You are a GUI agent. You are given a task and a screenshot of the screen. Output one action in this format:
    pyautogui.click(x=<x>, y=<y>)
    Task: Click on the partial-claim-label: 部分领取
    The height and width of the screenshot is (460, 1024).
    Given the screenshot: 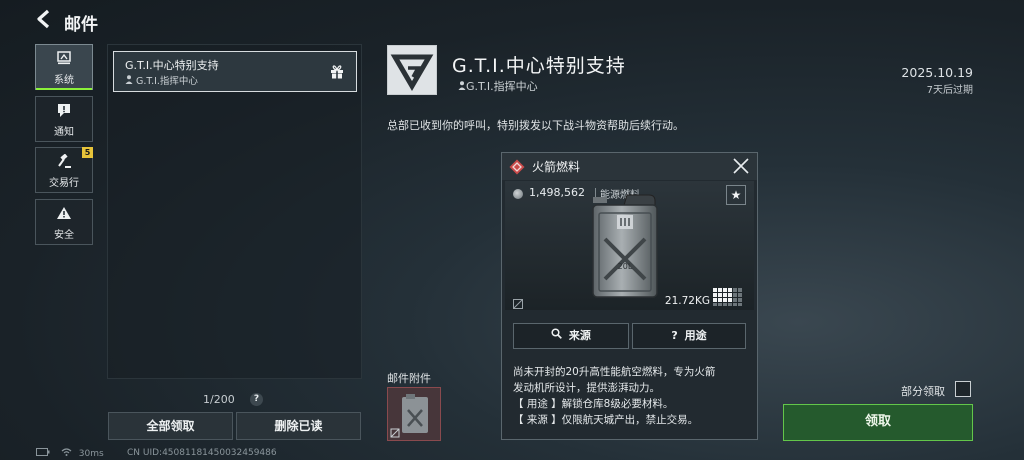 What is the action you would take?
    pyautogui.click(x=923, y=391)
    